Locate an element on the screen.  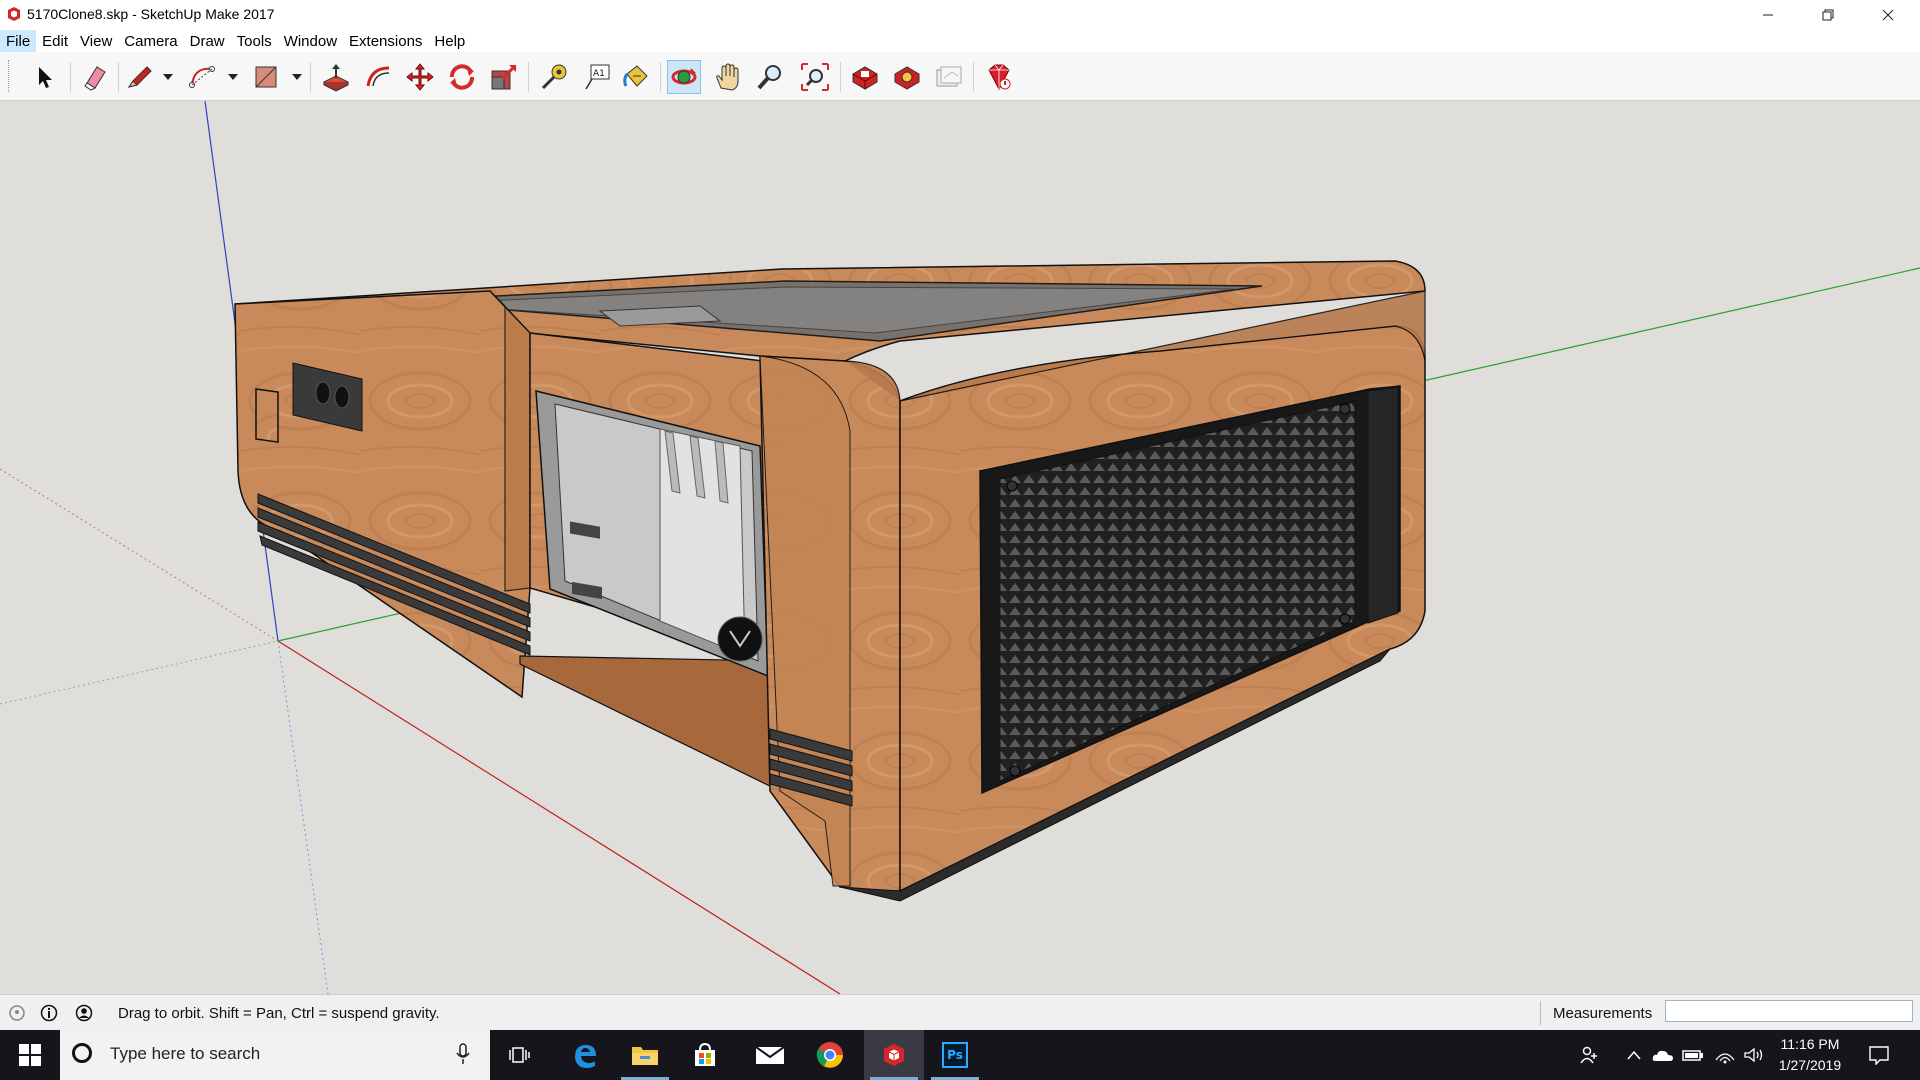
edge-taskbar-button is located at coordinates (585, 1055).